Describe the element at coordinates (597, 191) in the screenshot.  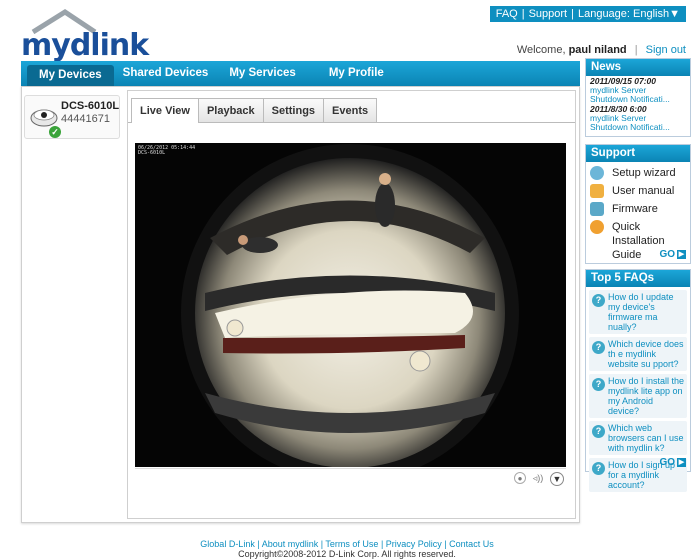
I see `manual-icon` at that location.